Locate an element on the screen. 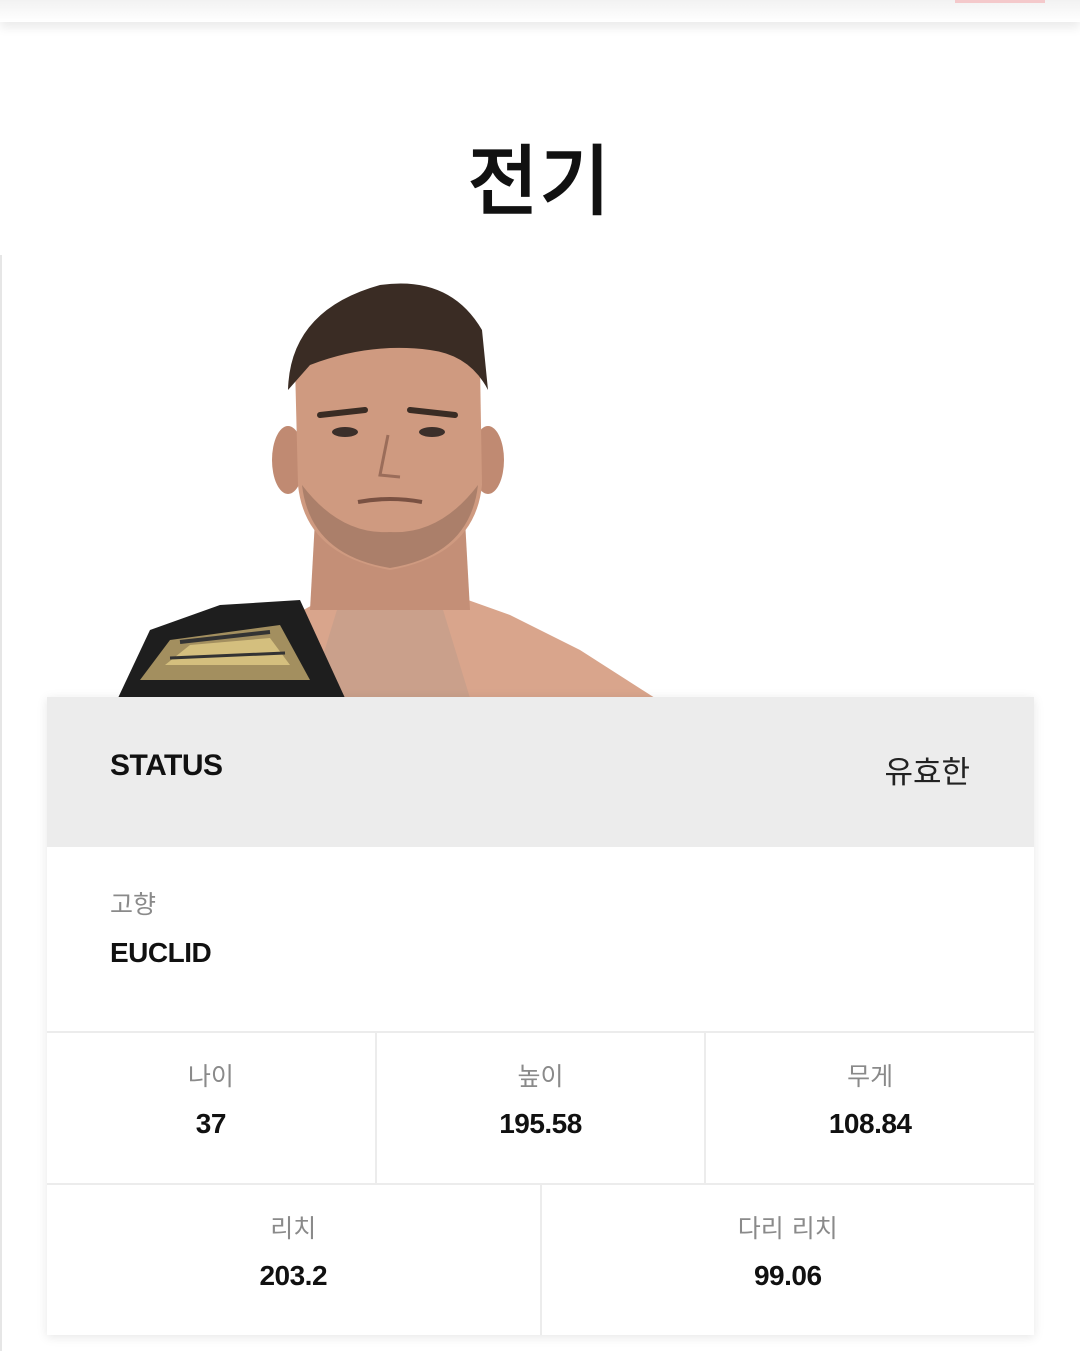  stat-weight-label: 무게 is located at coordinates (870, 1076).